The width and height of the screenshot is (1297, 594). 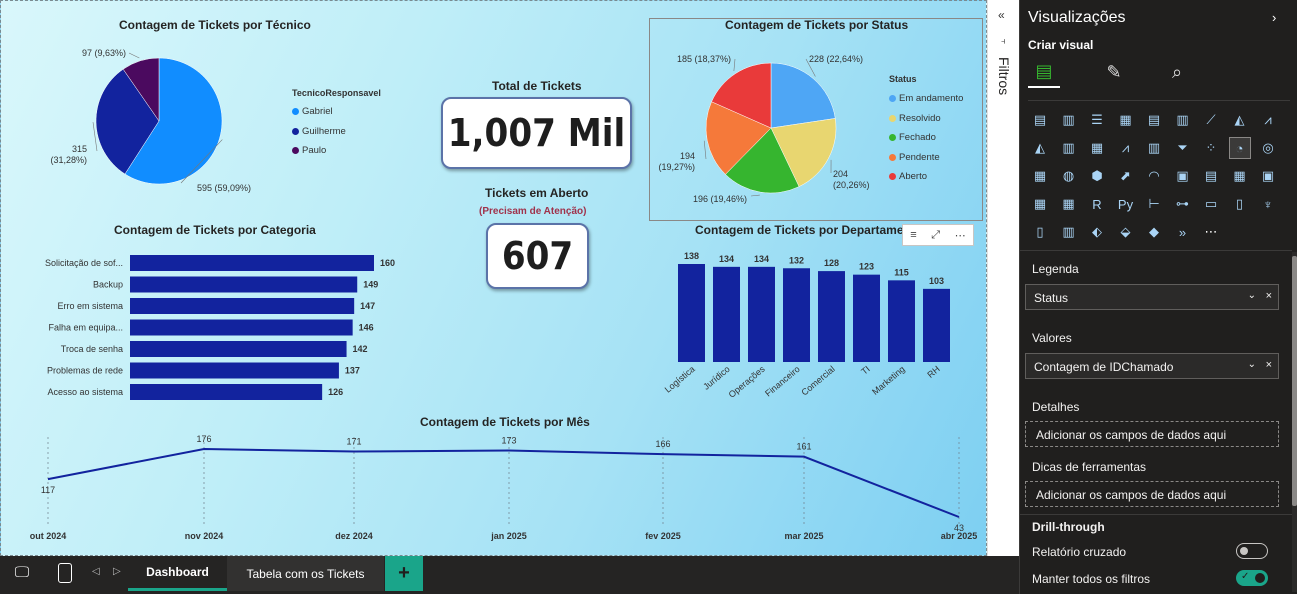 What do you see at coordinates (177, 573) in the screenshot?
I see `tab-dashboard: Dashboard` at bounding box center [177, 573].